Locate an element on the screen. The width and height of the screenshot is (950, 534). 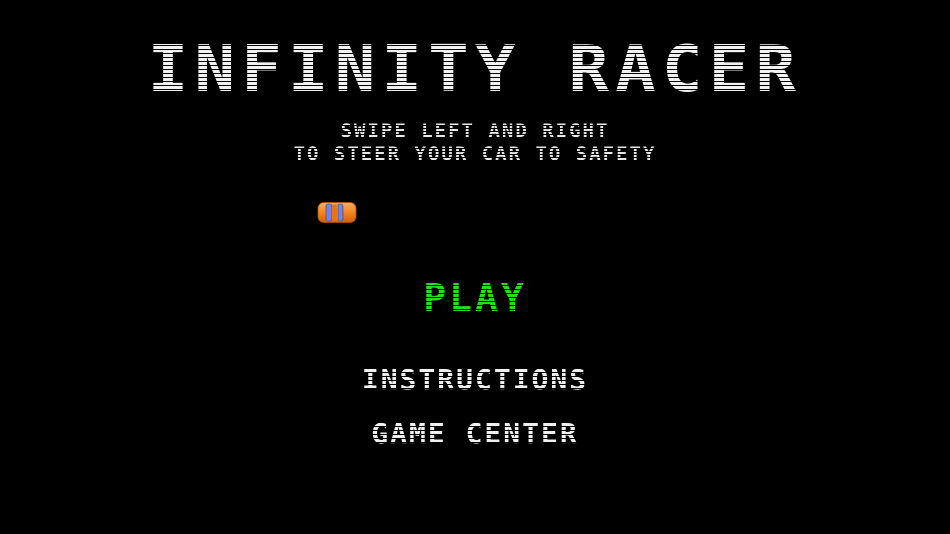
instructions-button: INSTRUCTIONS is located at coordinates (475, 380).